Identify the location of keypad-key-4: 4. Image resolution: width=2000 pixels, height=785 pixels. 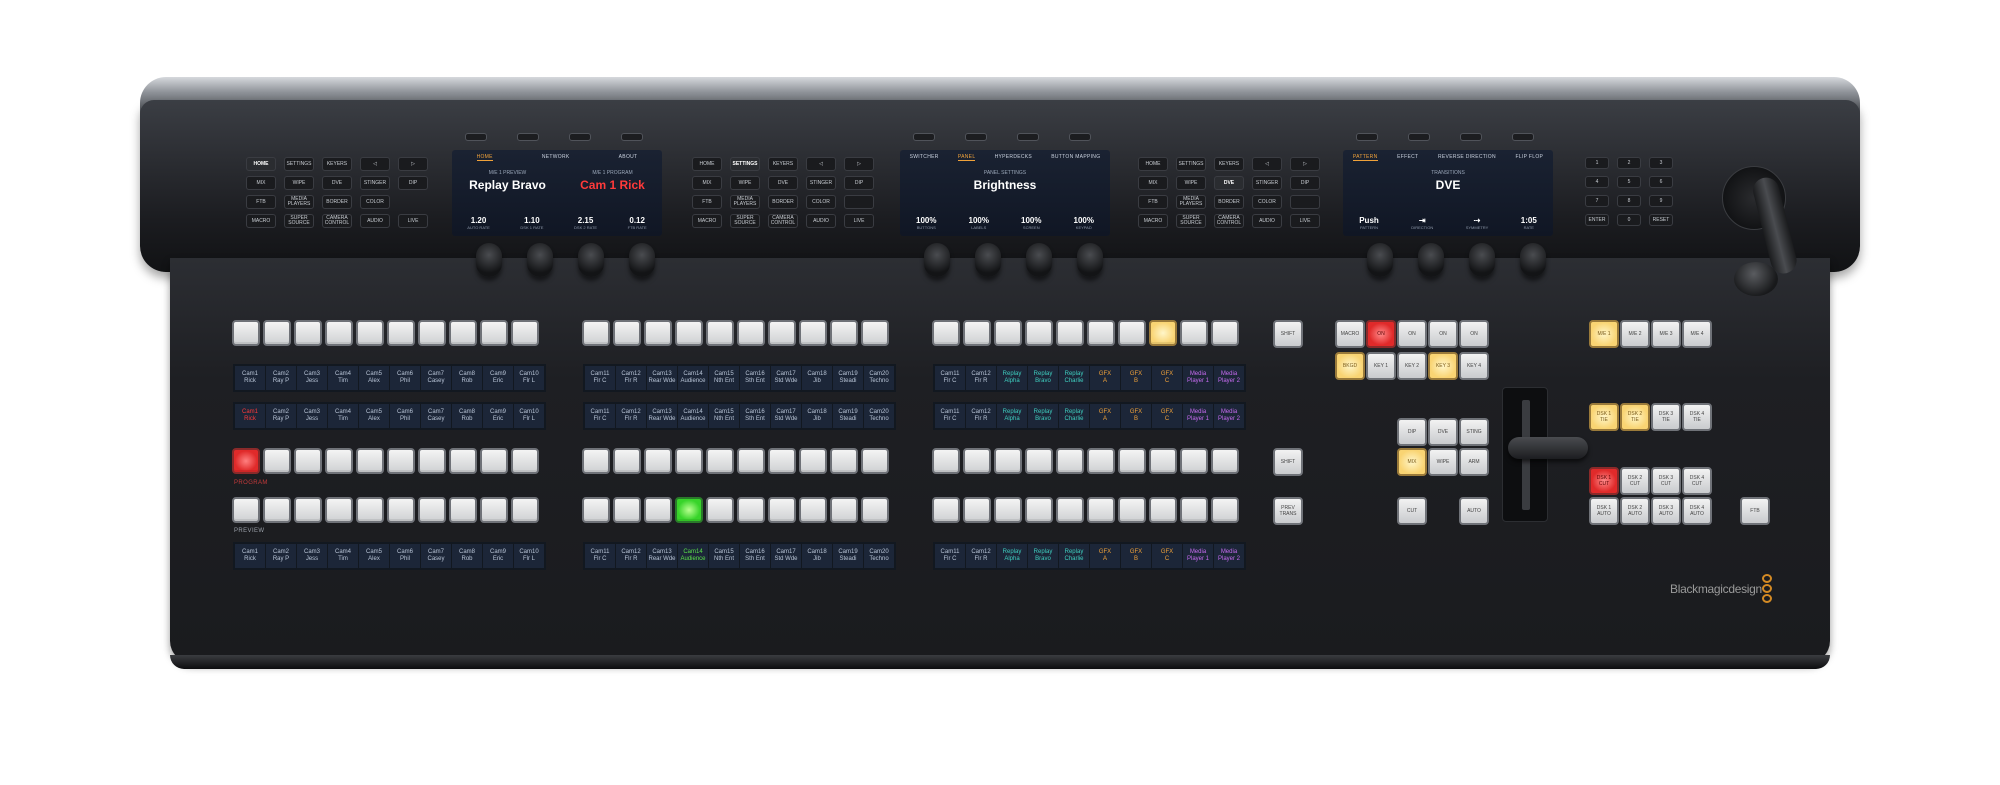
(1597, 182).